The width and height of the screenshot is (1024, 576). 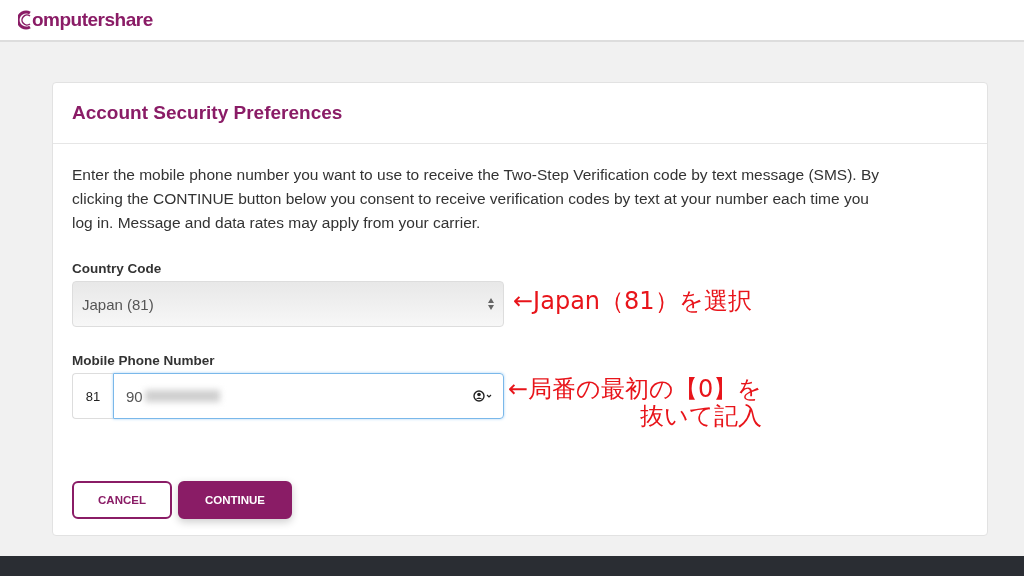 What do you see at coordinates (207, 113) in the screenshot?
I see `card-title: Account Security Preferences` at bounding box center [207, 113].